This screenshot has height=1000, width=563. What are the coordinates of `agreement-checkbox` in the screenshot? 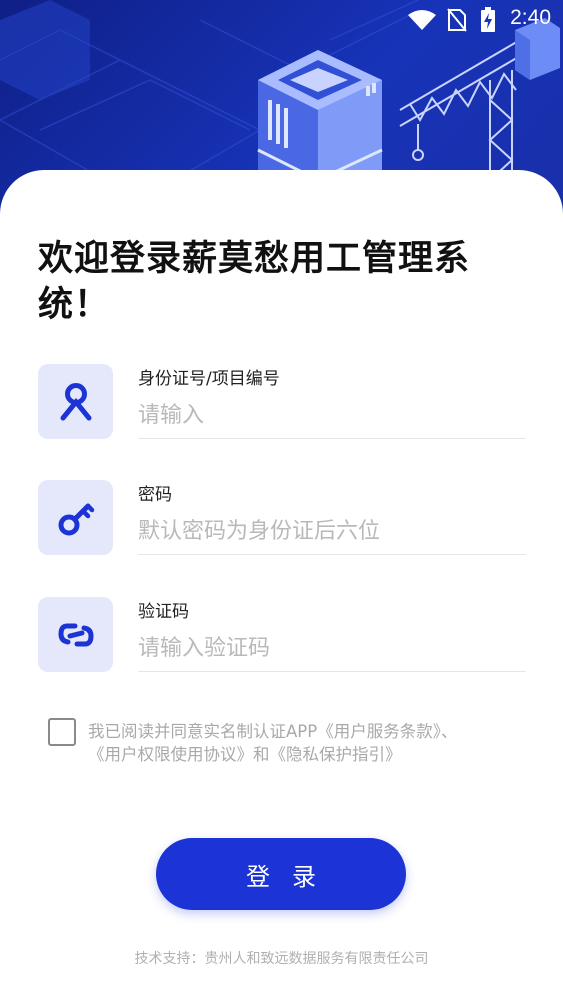 It's located at (62, 732).